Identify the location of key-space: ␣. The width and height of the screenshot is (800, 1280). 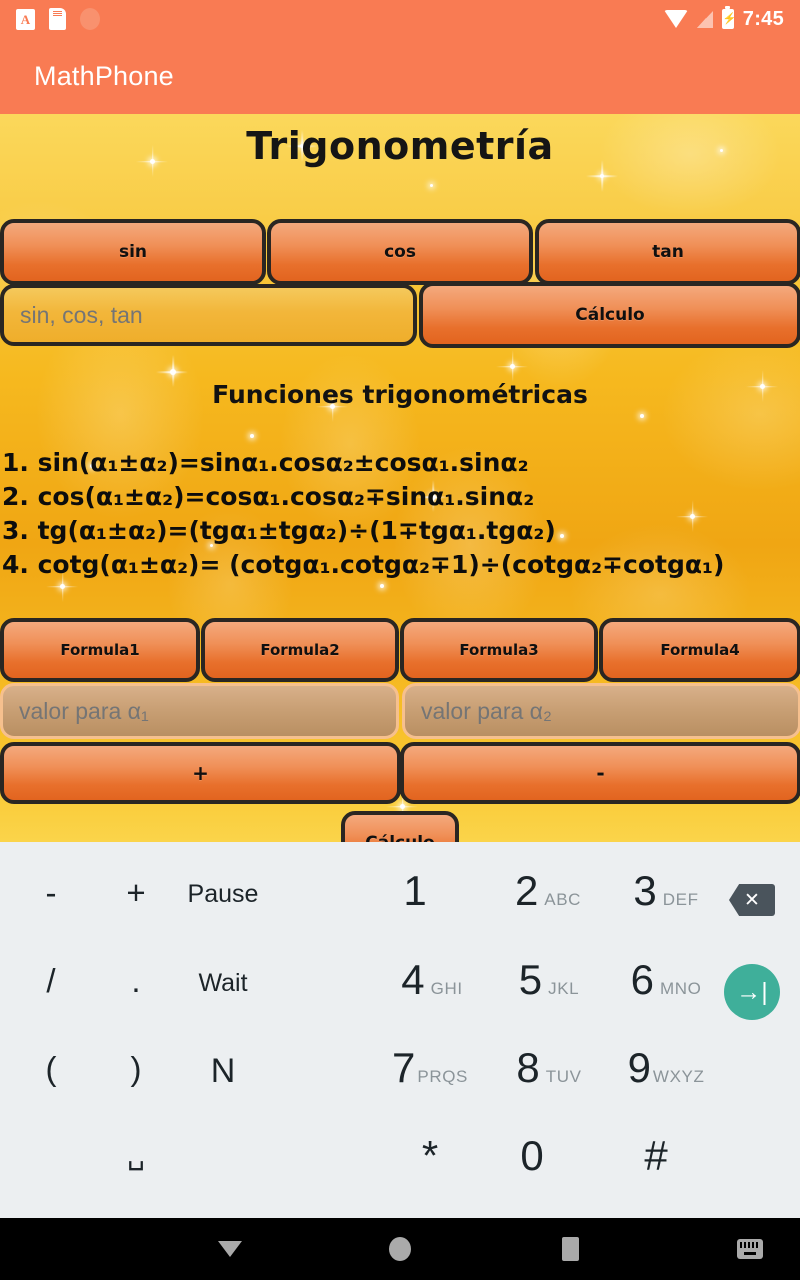
(136, 1163).